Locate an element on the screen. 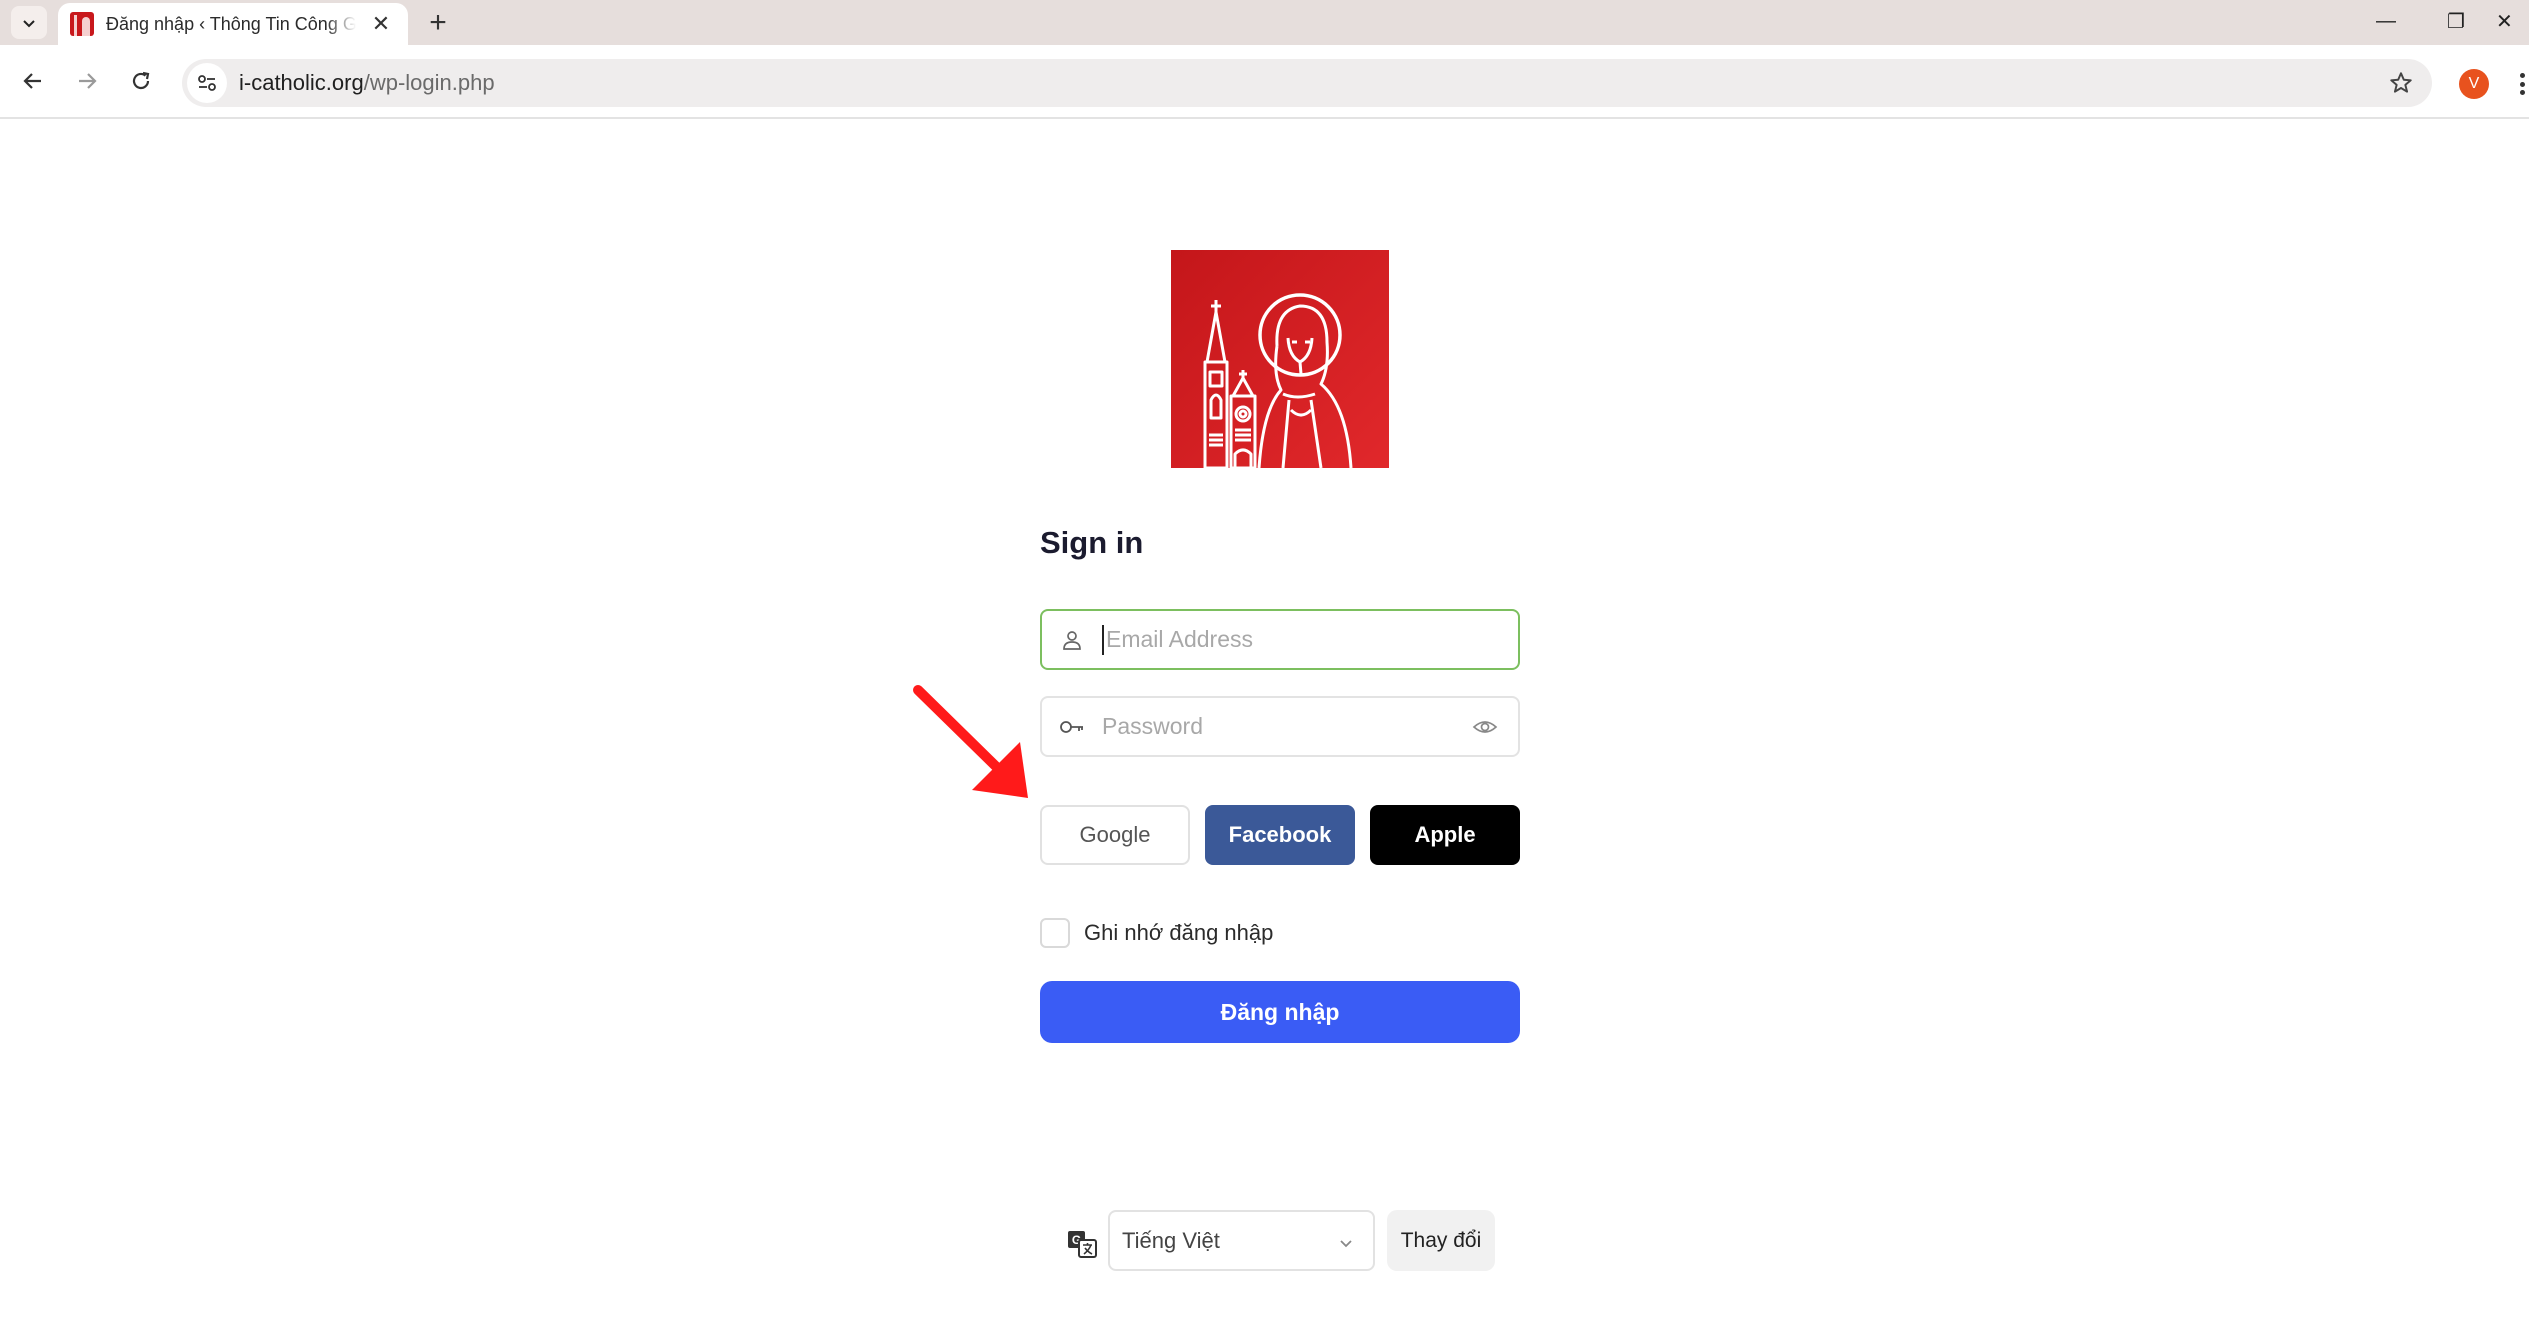 The image size is (2529, 1325). url-path: /wp-login.php is located at coordinates (429, 82).